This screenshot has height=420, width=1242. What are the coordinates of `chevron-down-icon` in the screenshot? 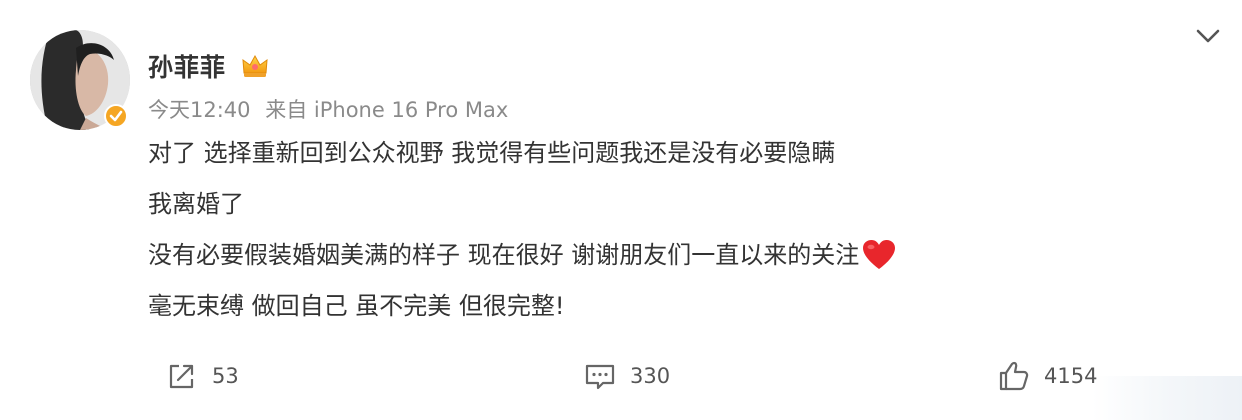 It's located at (1208, 36).